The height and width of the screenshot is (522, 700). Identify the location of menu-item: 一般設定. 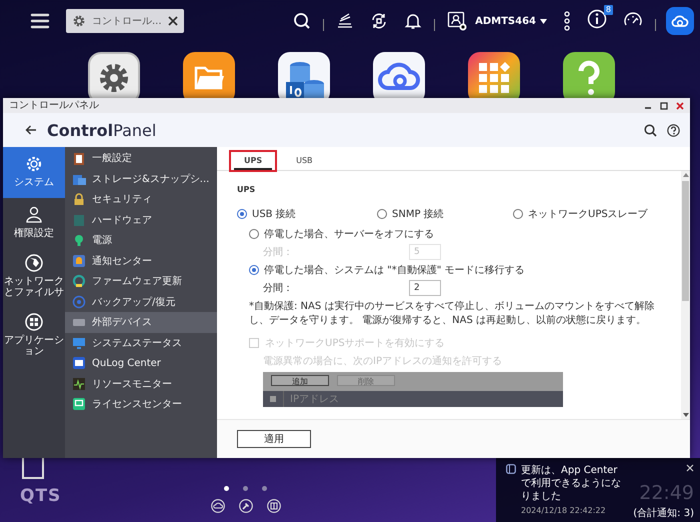
(141, 158).